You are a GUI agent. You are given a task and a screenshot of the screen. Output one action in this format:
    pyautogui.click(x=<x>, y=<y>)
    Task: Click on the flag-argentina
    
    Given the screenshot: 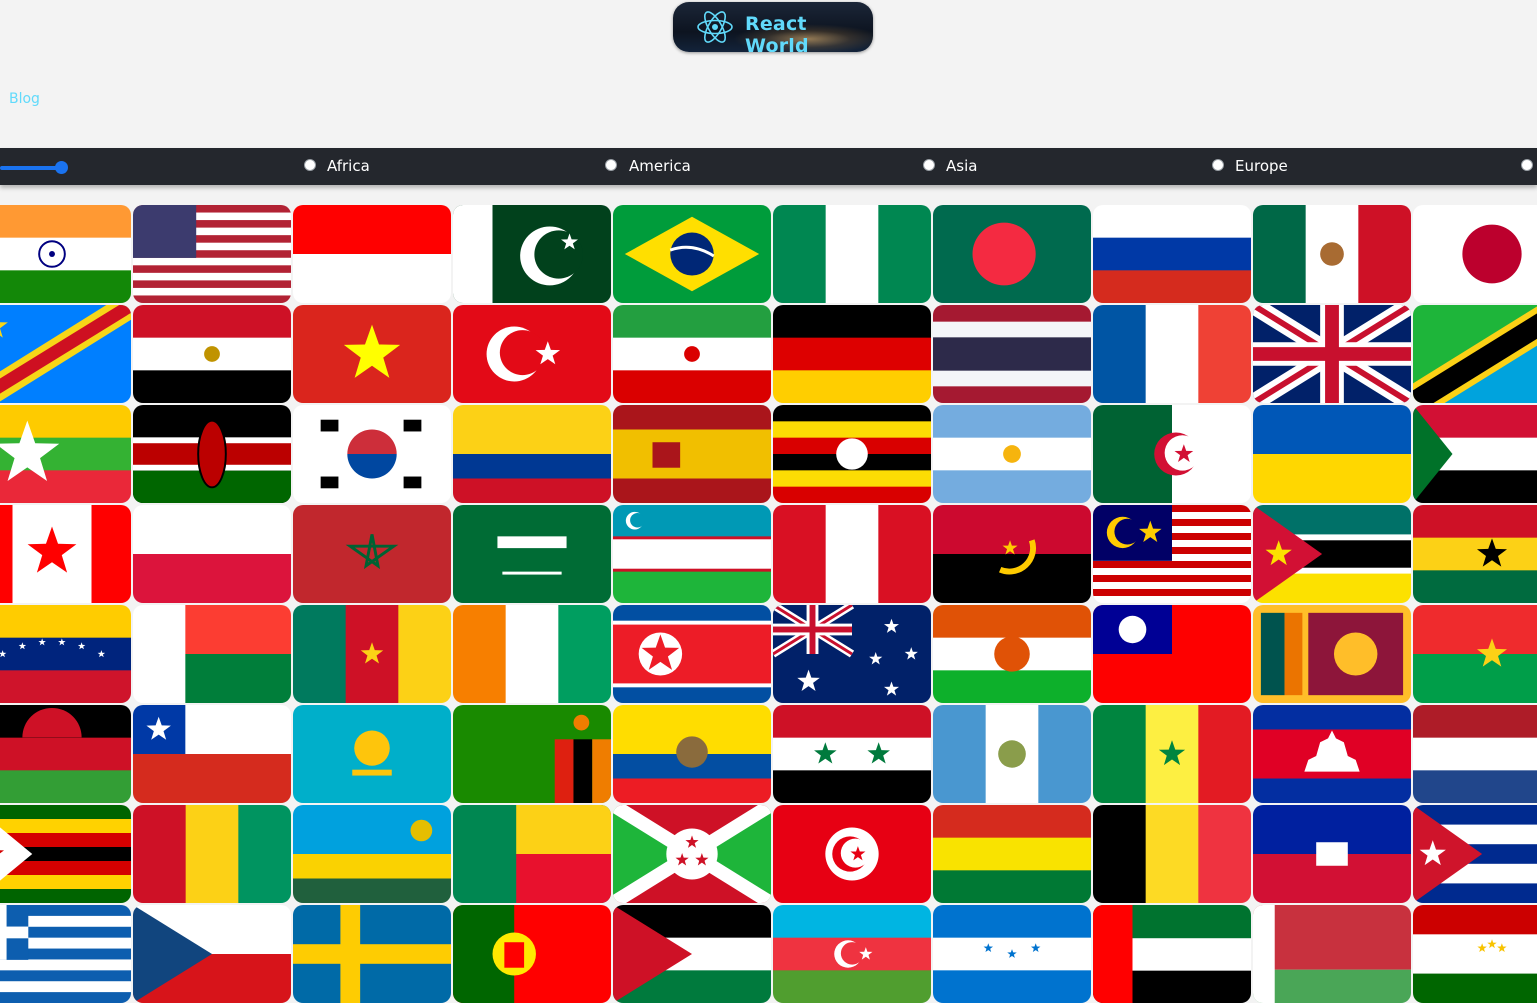 What is the action you would take?
    pyautogui.click(x=1012, y=454)
    